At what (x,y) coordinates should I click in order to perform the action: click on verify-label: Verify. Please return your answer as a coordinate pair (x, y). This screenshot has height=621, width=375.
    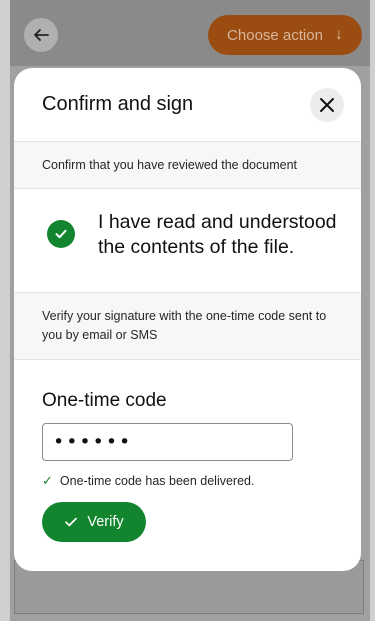
    Looking at the image, I should click on (105, 522).